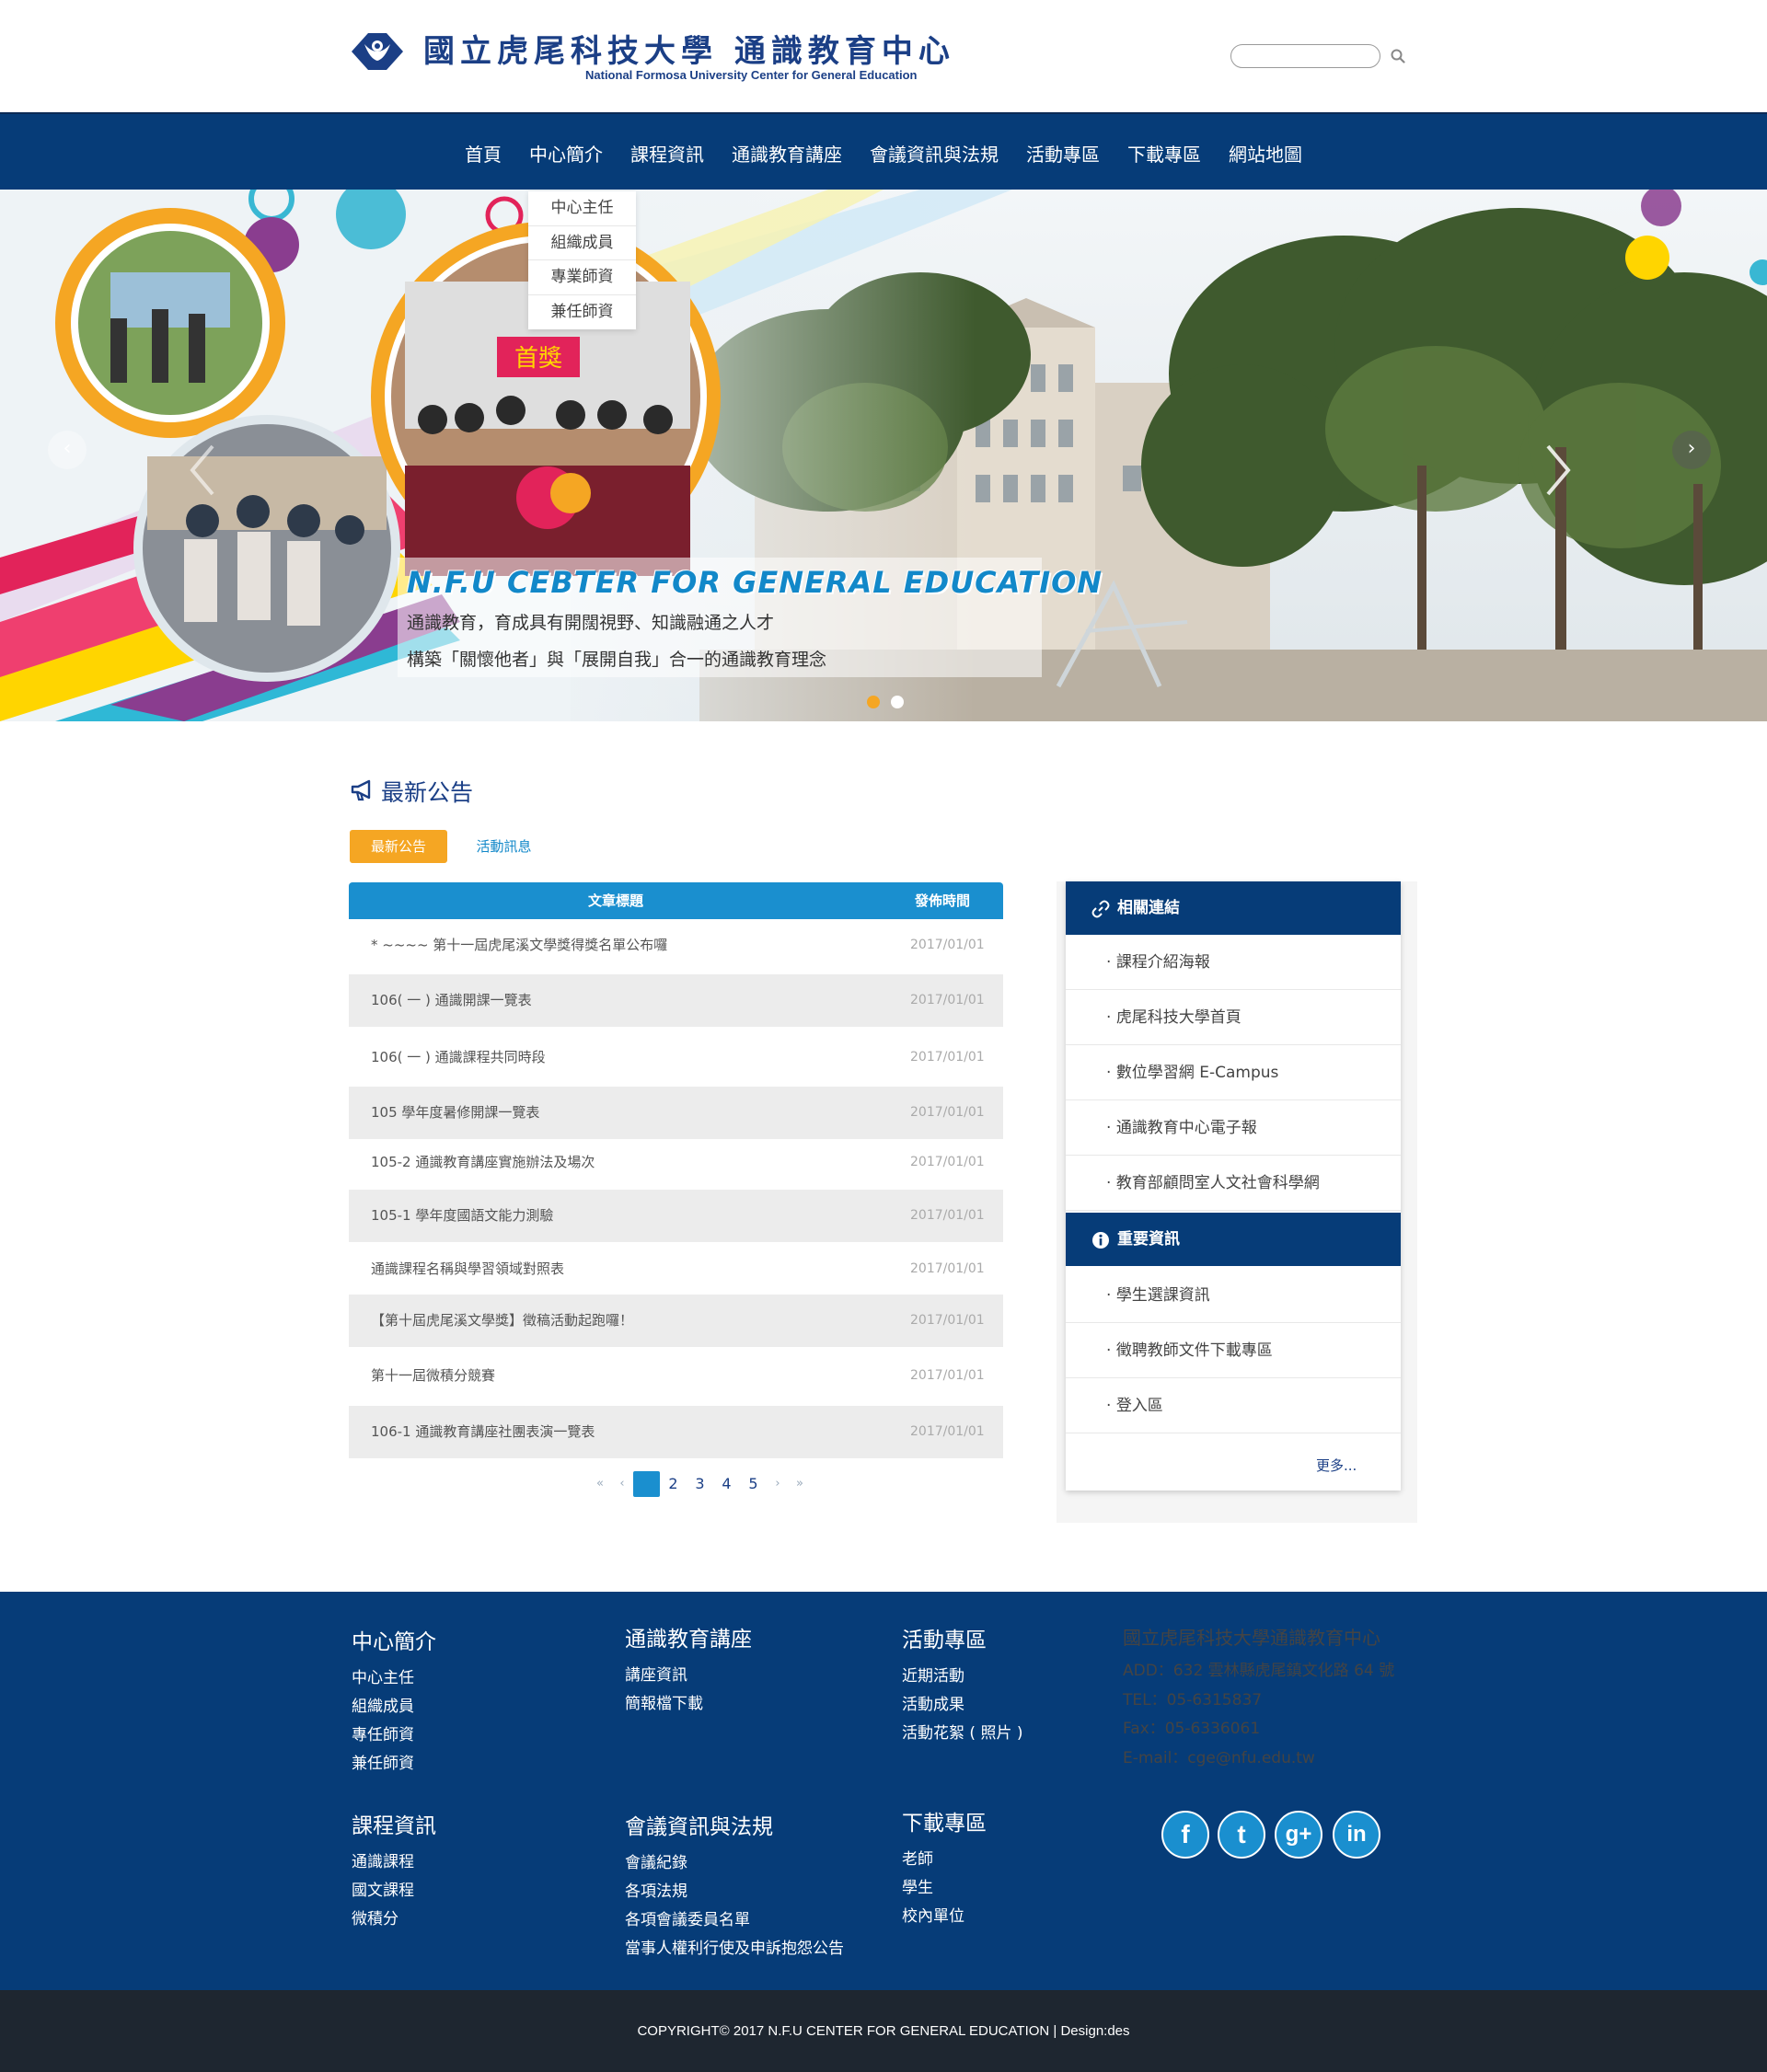  I want to click on row-title: 【第十屆虎尾溪文學獎】徵稿活動起跑囉！, so click(502, 1321).